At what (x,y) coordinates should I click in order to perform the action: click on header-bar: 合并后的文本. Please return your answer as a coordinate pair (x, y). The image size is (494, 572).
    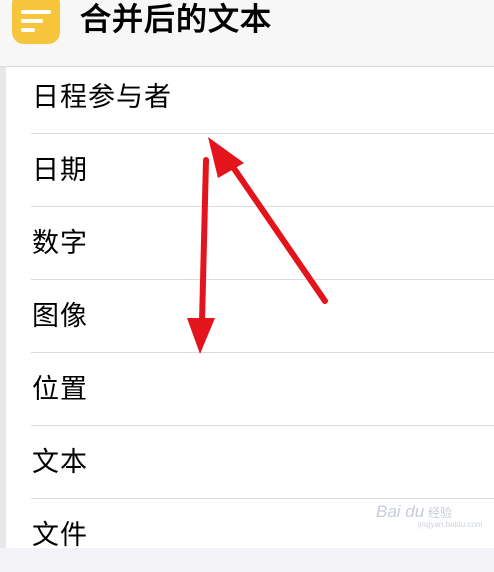
    Looking at the image, I should click on (247, 33).